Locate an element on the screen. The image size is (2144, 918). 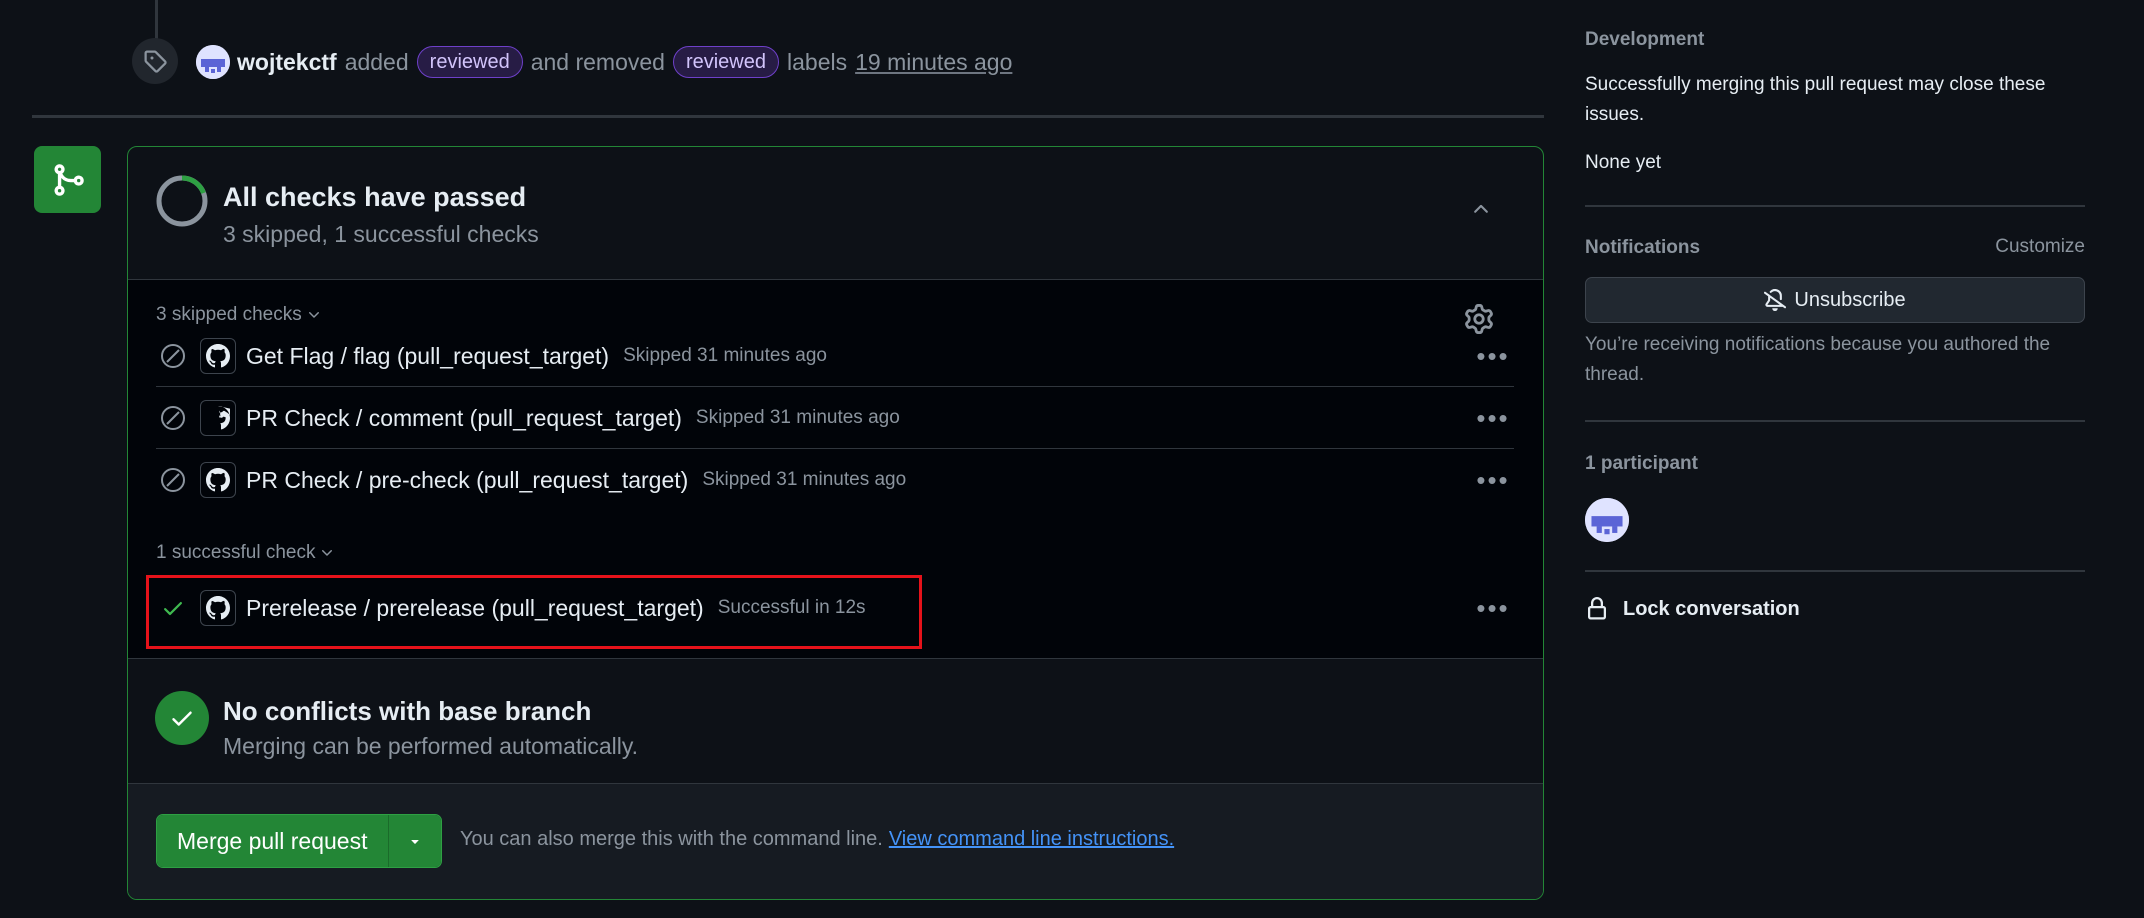
check-name: Get Flag / flag (pull_request_target) is located at coordinates (427, 356).